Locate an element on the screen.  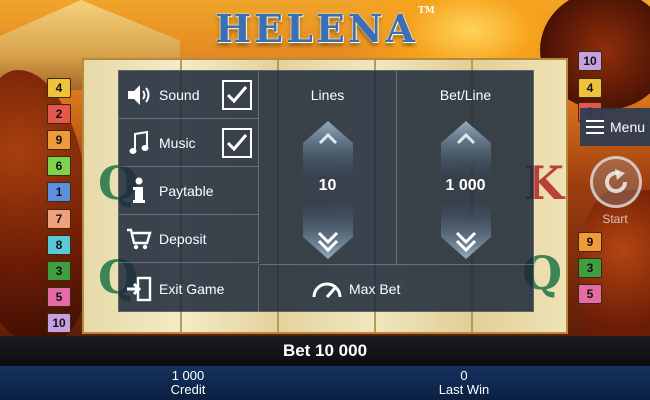
lines-value: 10 is located at coordinates (327, 185).